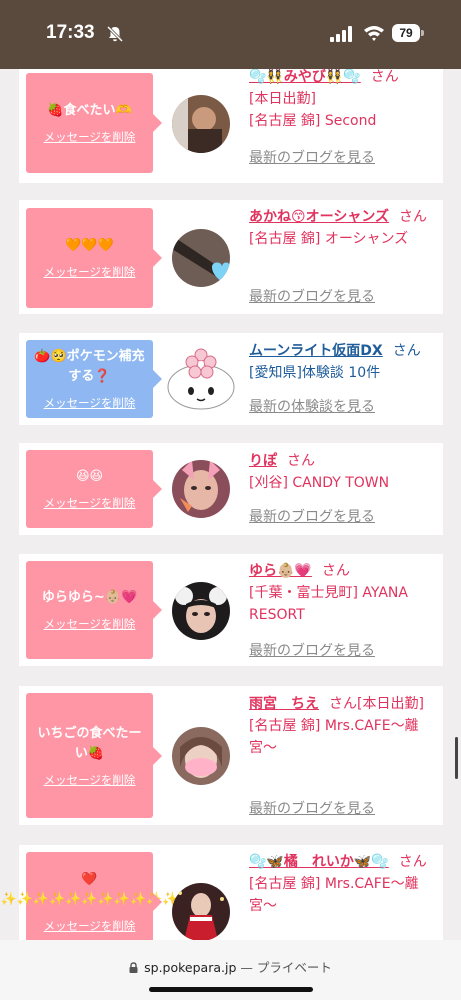  What do you see at coordinates (133, 967) in the screenshot?
I see `lock-icon` at bounding box center [133, 967].